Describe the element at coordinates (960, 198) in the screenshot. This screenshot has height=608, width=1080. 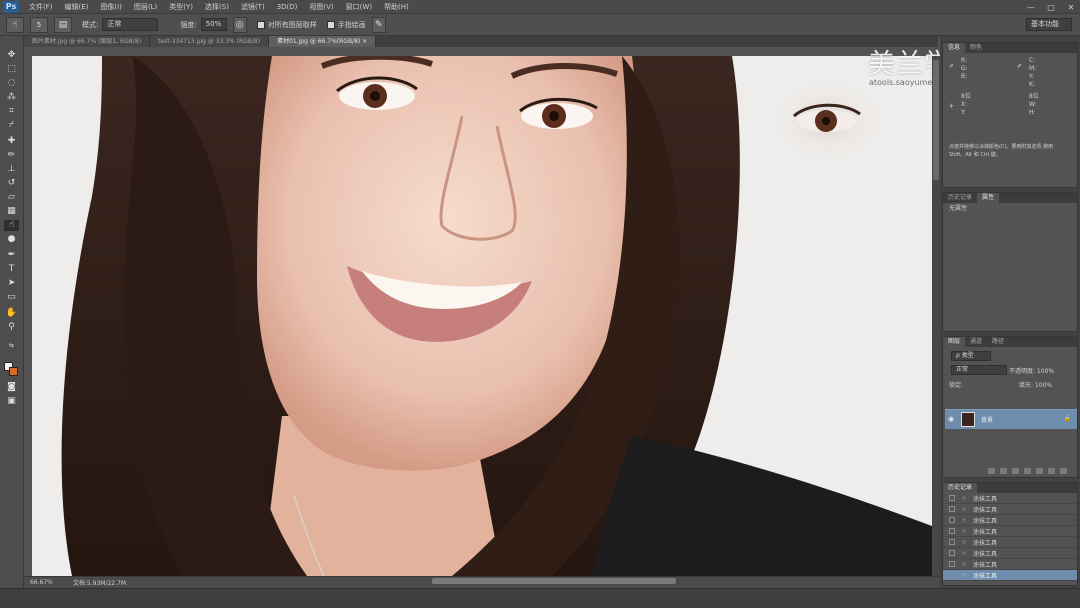
I see `tab-history: 历史记录` at that location.